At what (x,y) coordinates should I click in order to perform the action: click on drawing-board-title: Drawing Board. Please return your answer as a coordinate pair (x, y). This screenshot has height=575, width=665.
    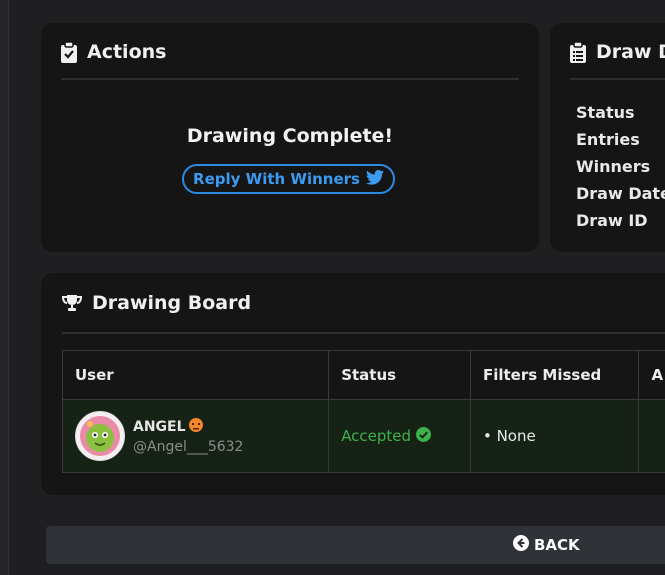
    Looking at the image, I should click on (172, 303).